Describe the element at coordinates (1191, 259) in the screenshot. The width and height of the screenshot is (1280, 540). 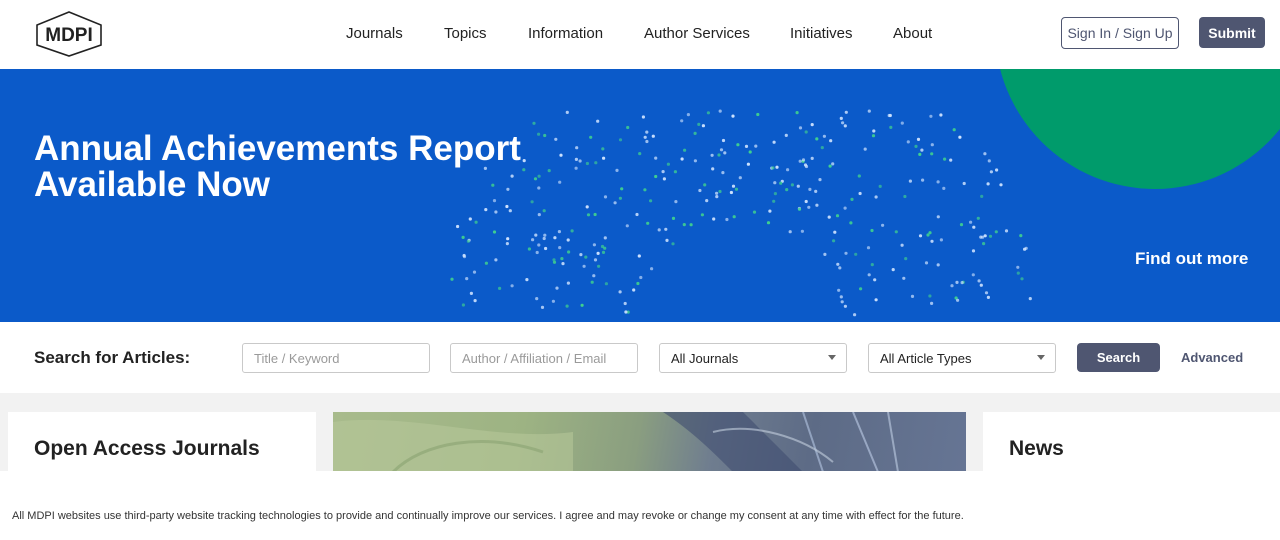
I see `find-out-more-link: Find out more` at that location.